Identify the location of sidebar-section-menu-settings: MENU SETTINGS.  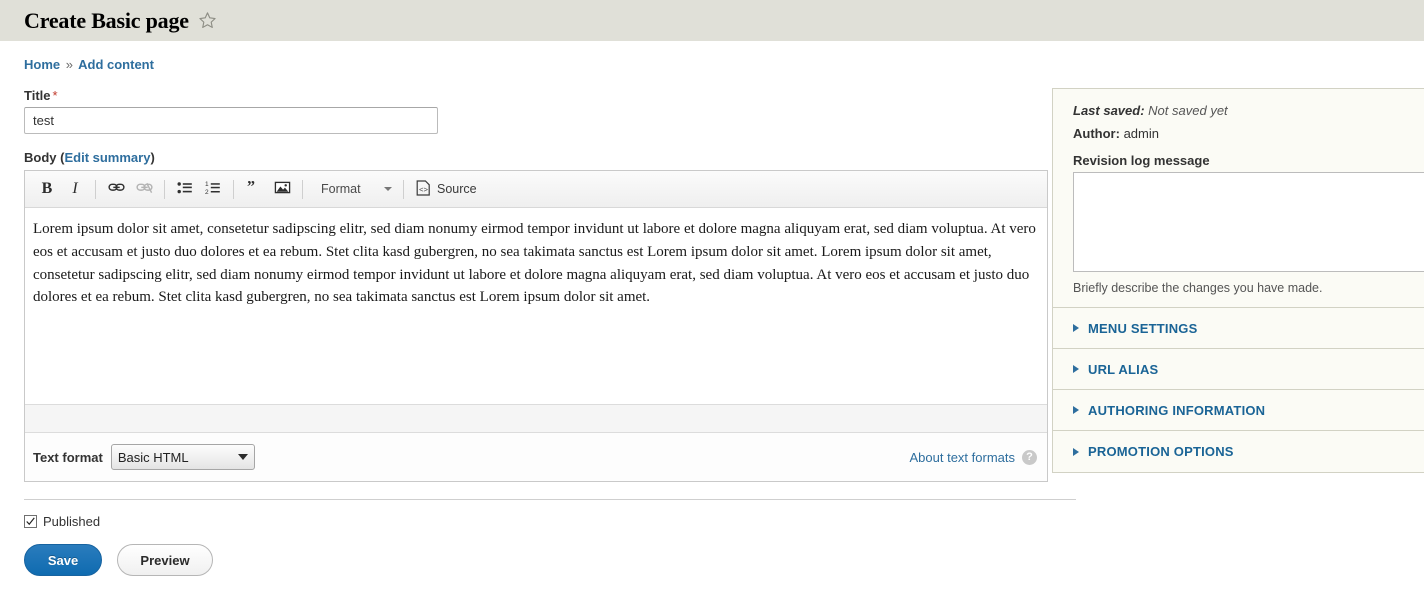
(1238, 328).